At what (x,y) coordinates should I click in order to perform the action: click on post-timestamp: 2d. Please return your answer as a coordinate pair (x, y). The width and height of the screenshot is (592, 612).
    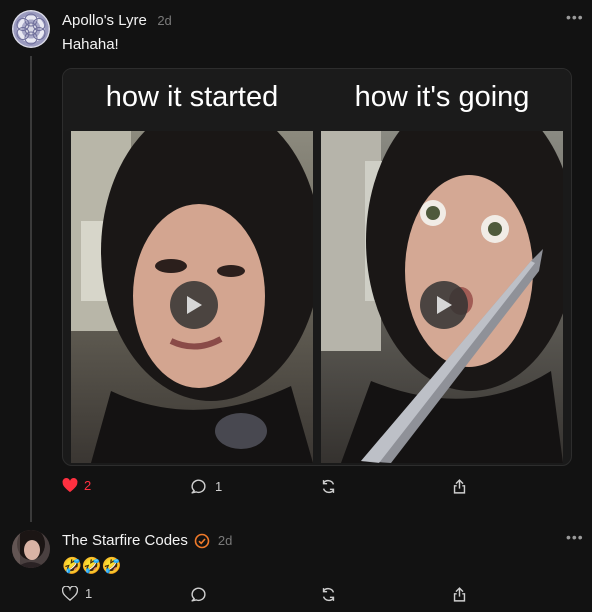
    Looking at the image, I should click on (164, 20).